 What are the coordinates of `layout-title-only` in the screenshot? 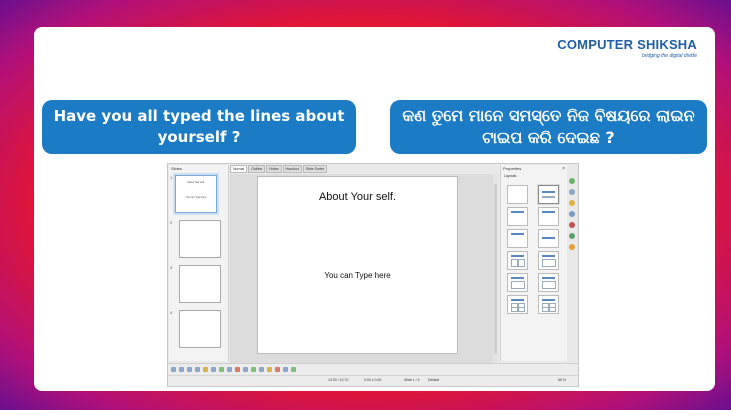 It's located at (548, 216).